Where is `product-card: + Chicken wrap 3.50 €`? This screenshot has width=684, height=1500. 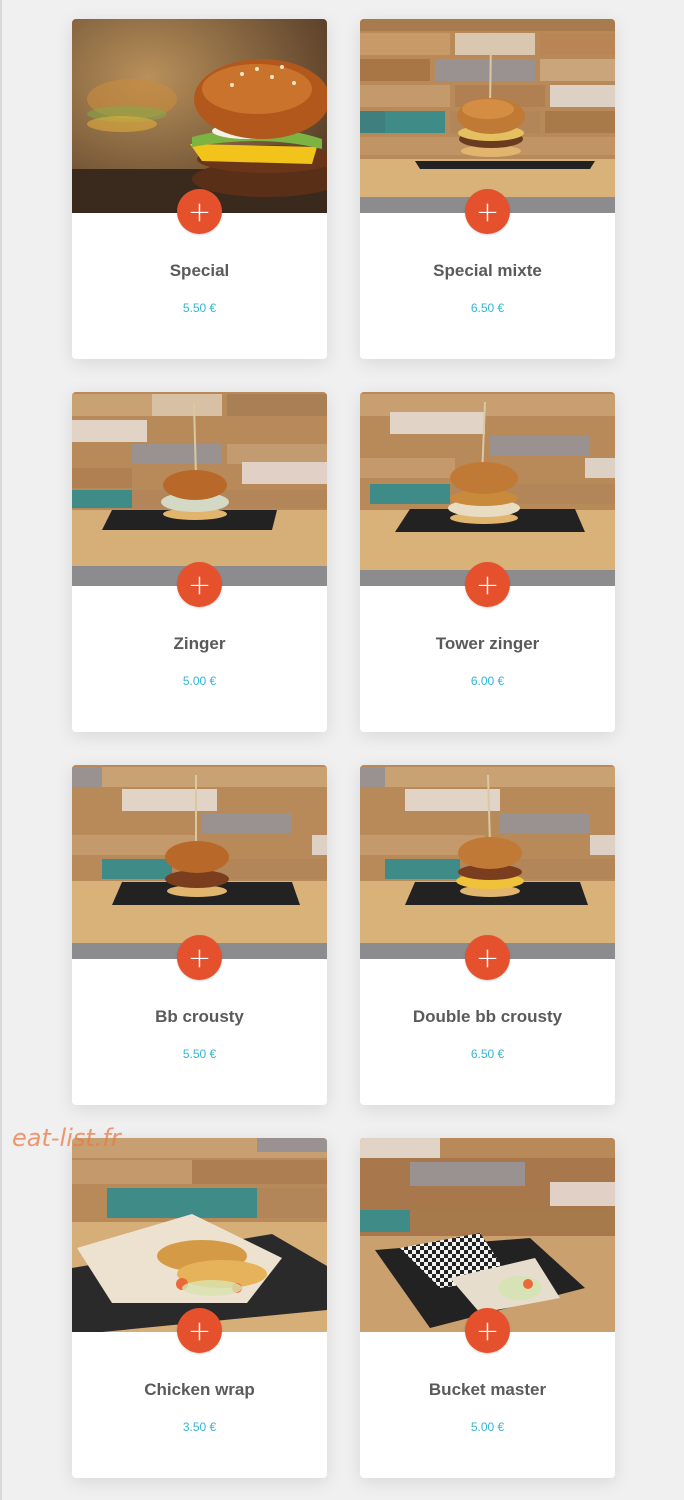
product-card: + Chicken wrap 3.50 € is located at coordinates (199, 1308).